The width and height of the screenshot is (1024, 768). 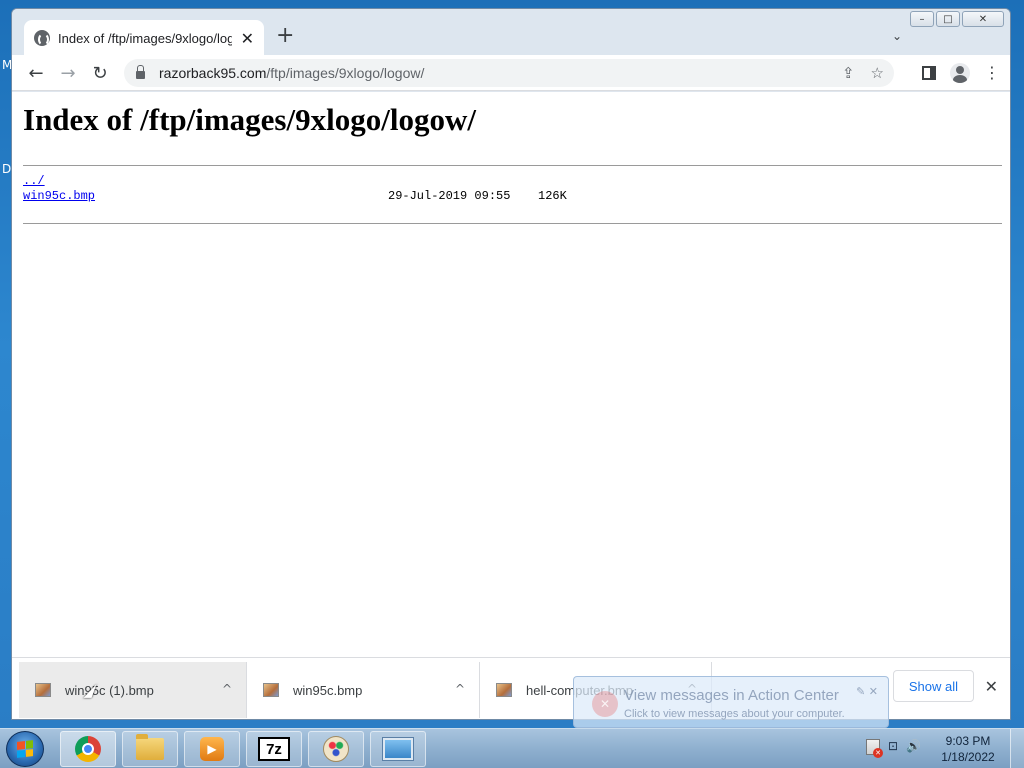 I want to click on toolbar-right: ⋮, so click(x=961, y=73).